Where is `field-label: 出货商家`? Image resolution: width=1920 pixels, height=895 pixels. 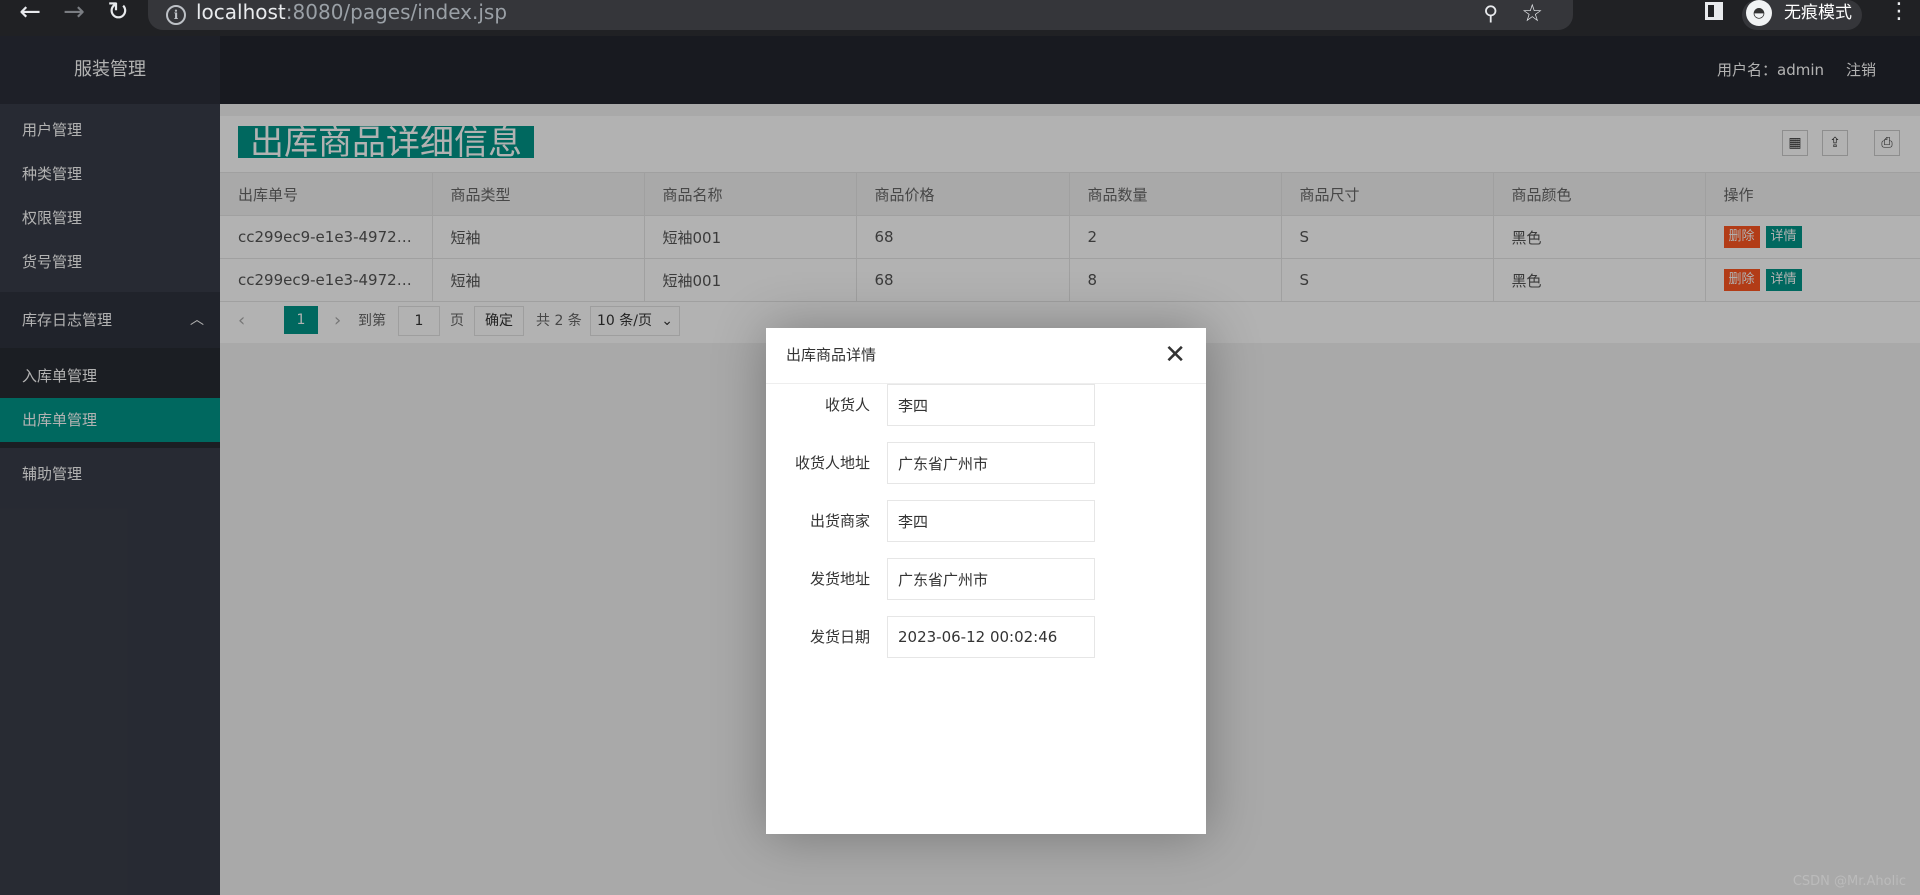 field-label: 出货商家 is located at coordinates (839, 521).